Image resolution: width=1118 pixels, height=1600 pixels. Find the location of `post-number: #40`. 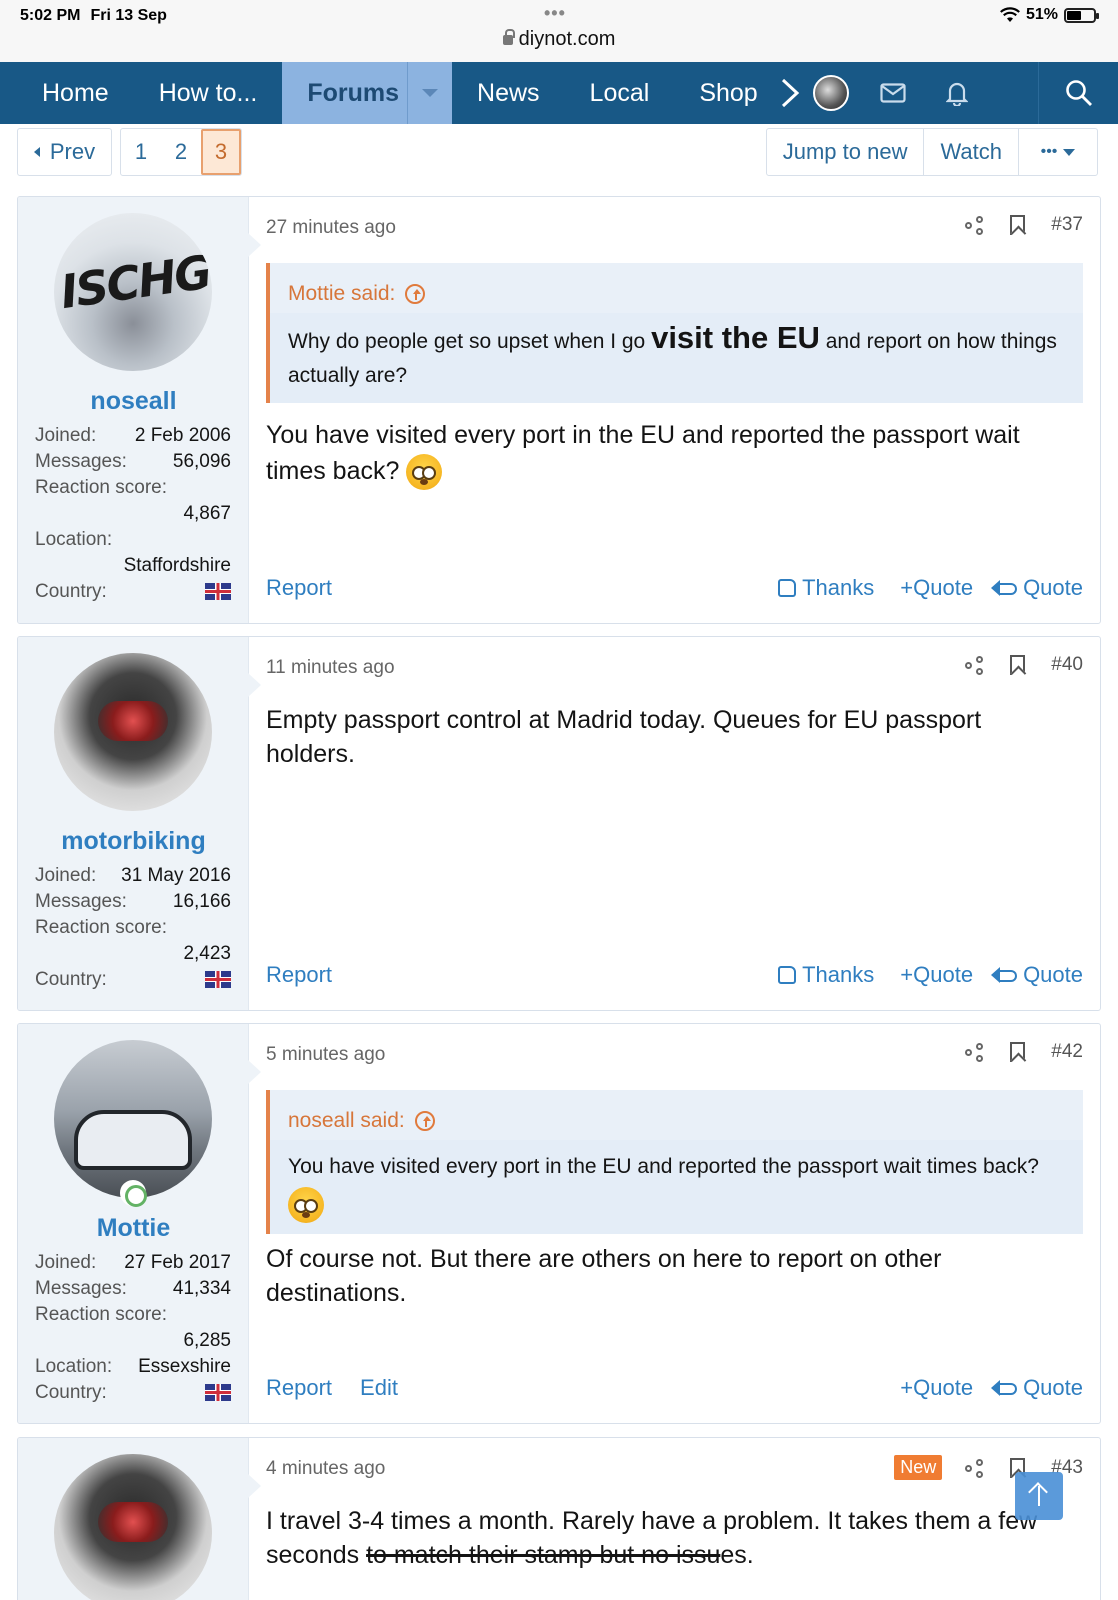

post-number: #40 is located at coordinates (1067, 665).